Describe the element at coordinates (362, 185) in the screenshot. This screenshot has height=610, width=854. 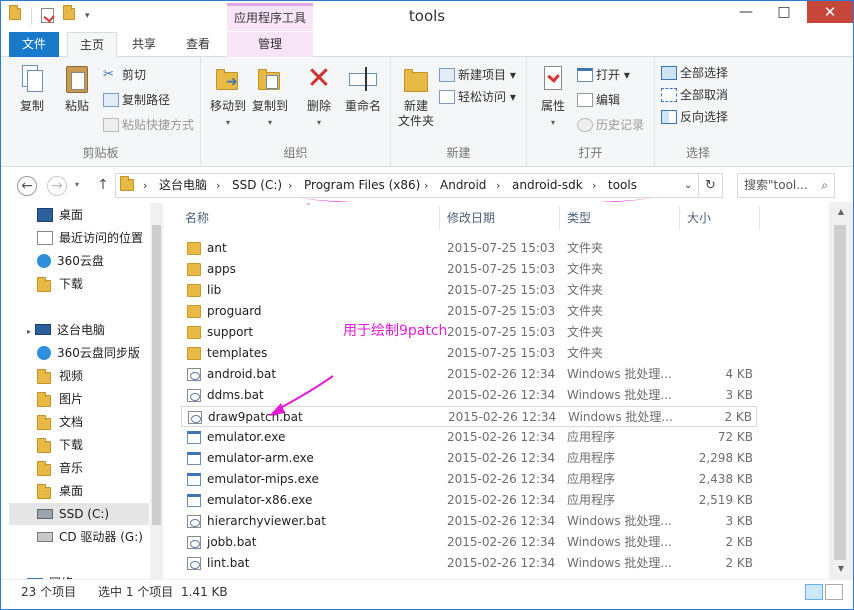
I see `breadcrumb-program-files: Program Files (x86)` at that location.